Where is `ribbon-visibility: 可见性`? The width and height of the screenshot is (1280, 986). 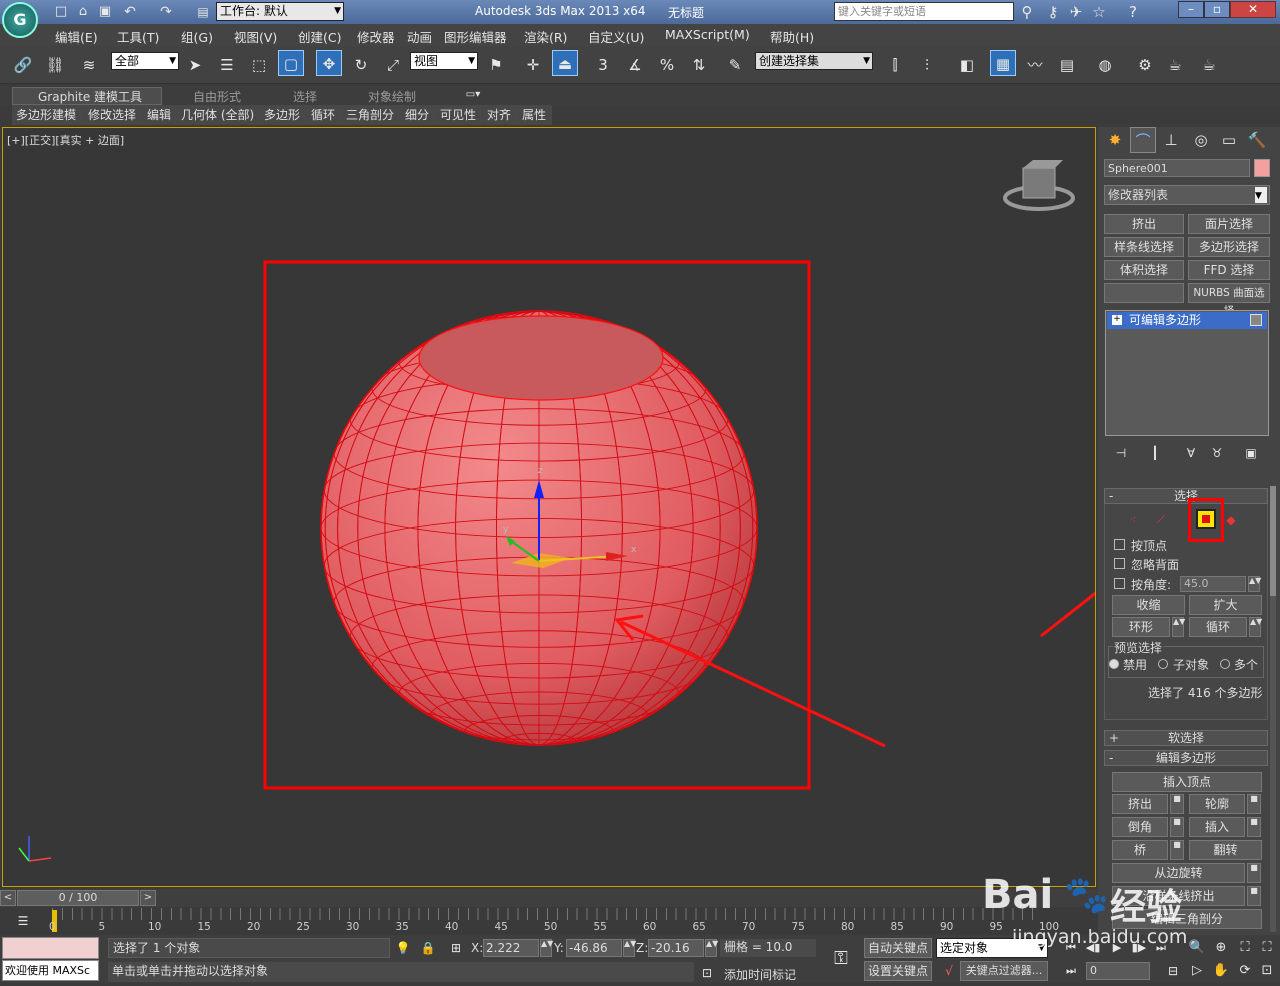
ribbon-visibility: 可见性 is located at coordinates (459, 116).